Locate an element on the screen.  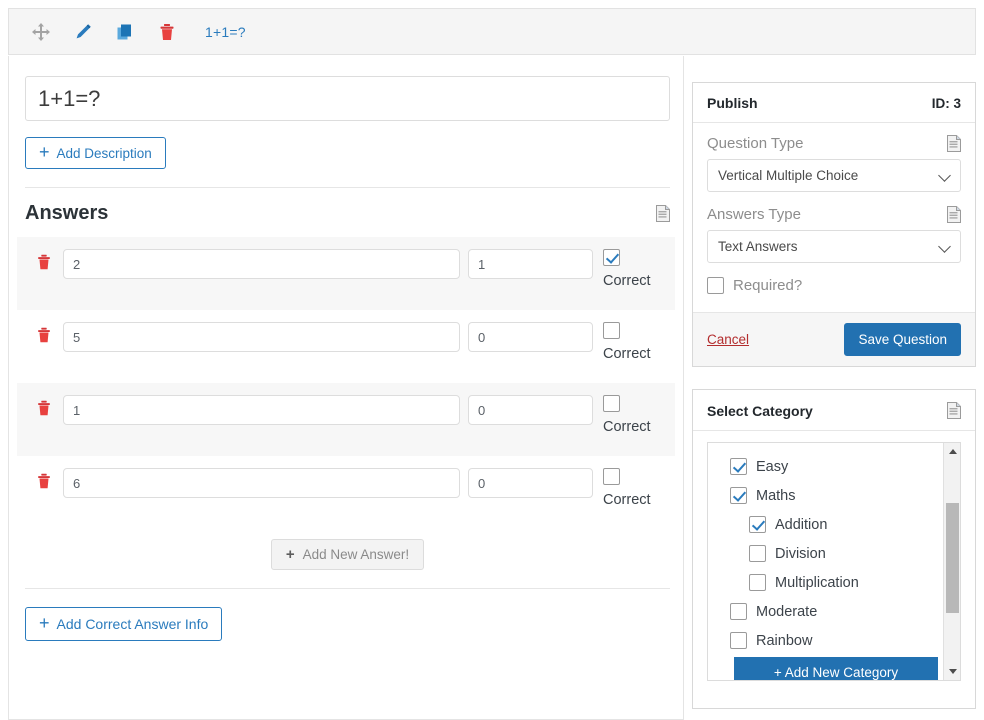
category-label: Easy is located at coordinates (772, 466).